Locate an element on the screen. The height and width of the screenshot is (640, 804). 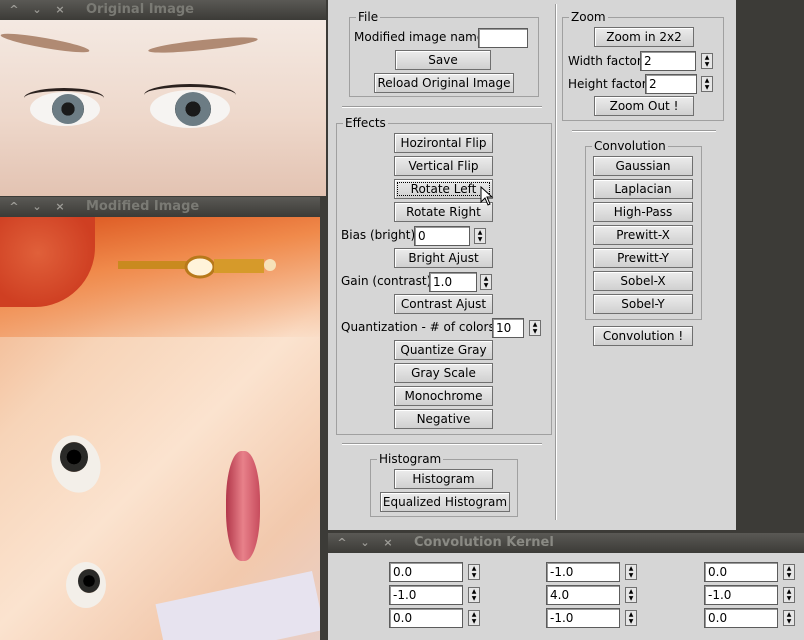
gain-label: Gain (contrast): is located at coordinates (388, 281).